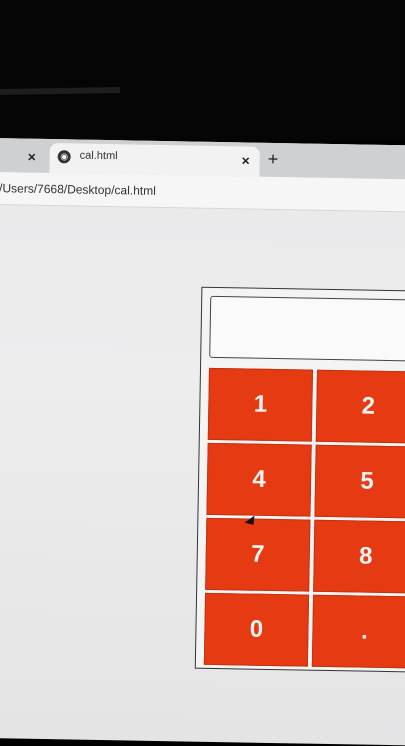 Image resolution: width=405 pixels, height=746 pixels. I want to click on key-7: 7, so click(258, 554).